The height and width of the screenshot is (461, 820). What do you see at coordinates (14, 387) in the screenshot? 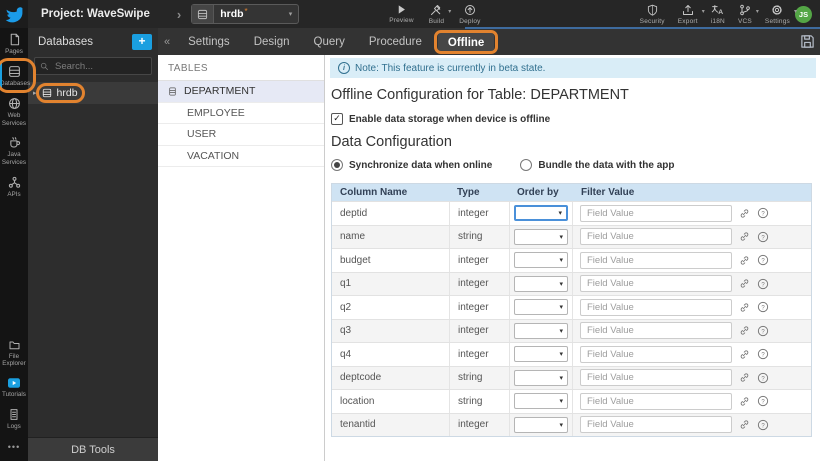
I see `sidebar-item-tutorials: Tutorials` at bounding box center [14, 387].